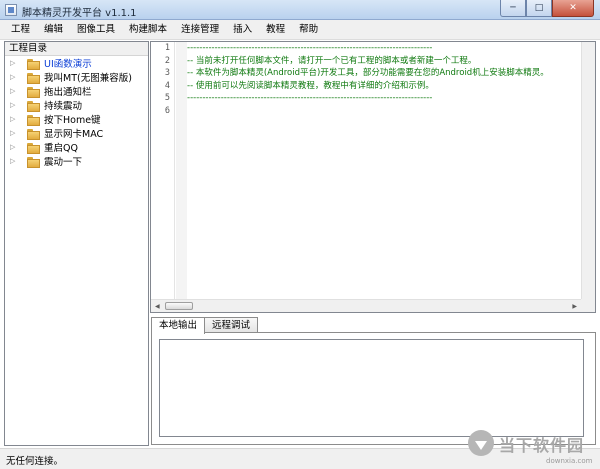  Describe the element at coordinates (481, 443) in the screenshot. I see `download-logo-icon` at that location.